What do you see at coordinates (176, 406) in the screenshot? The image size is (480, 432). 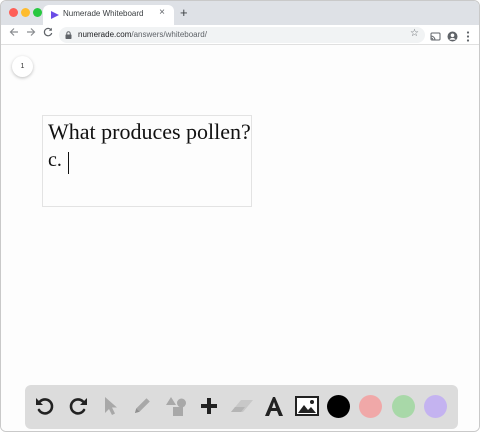 I see `shapes-icon` at bounding box center [176, 406].